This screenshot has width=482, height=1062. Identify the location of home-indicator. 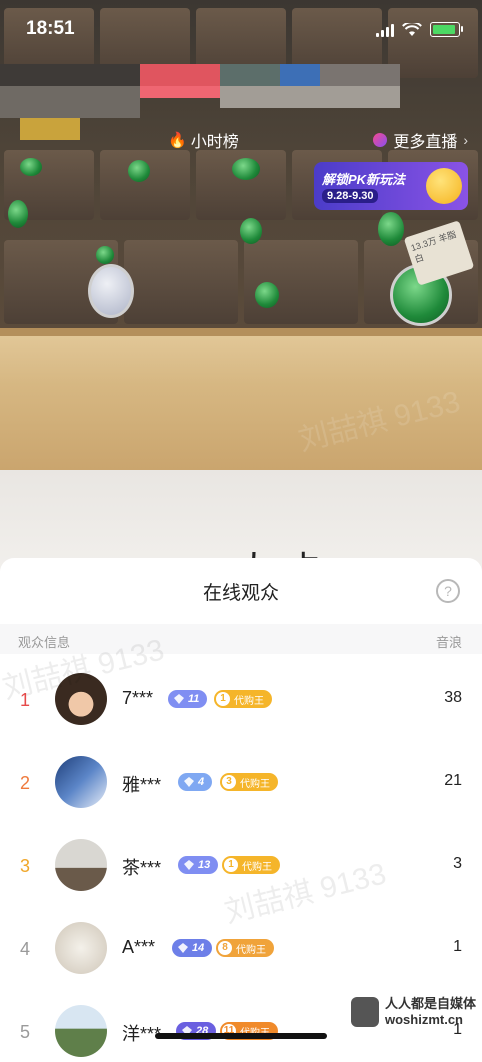
(241, 1036).